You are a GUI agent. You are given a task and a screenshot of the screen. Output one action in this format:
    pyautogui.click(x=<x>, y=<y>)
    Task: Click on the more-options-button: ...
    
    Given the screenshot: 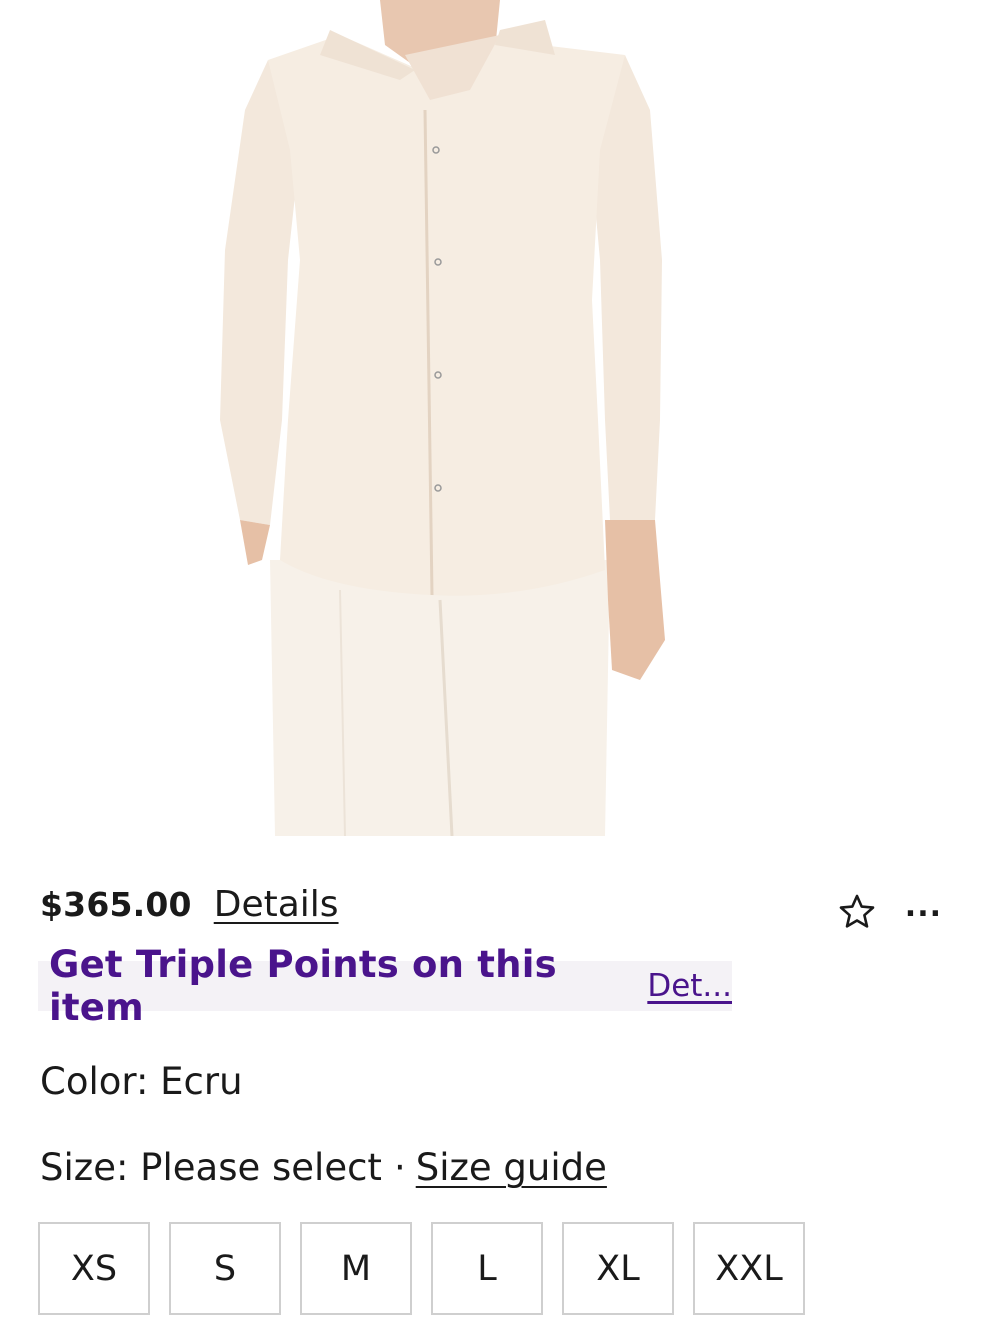 What is the action you would take?
    pyautogui.click(x=923, y=907)
    